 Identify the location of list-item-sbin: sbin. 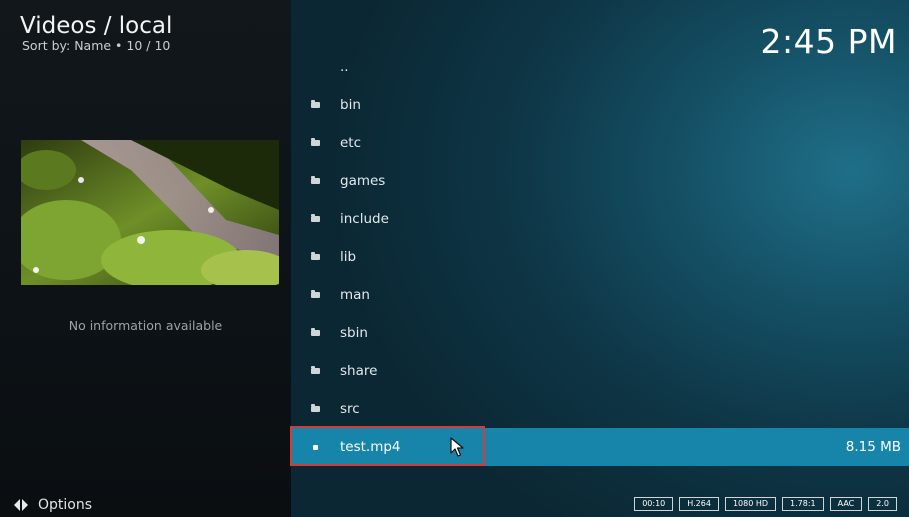
(600, 333).